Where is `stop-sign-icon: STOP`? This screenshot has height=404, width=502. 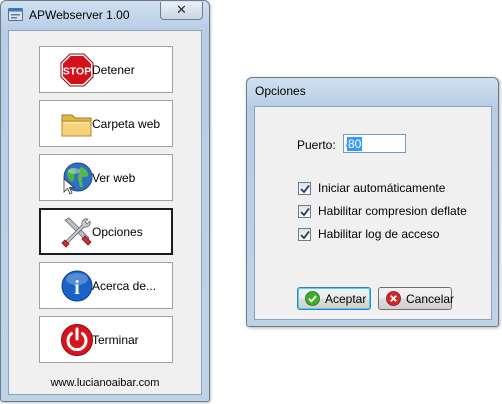 stop-sign-icon: STOP is located at coordinates (77, 69).